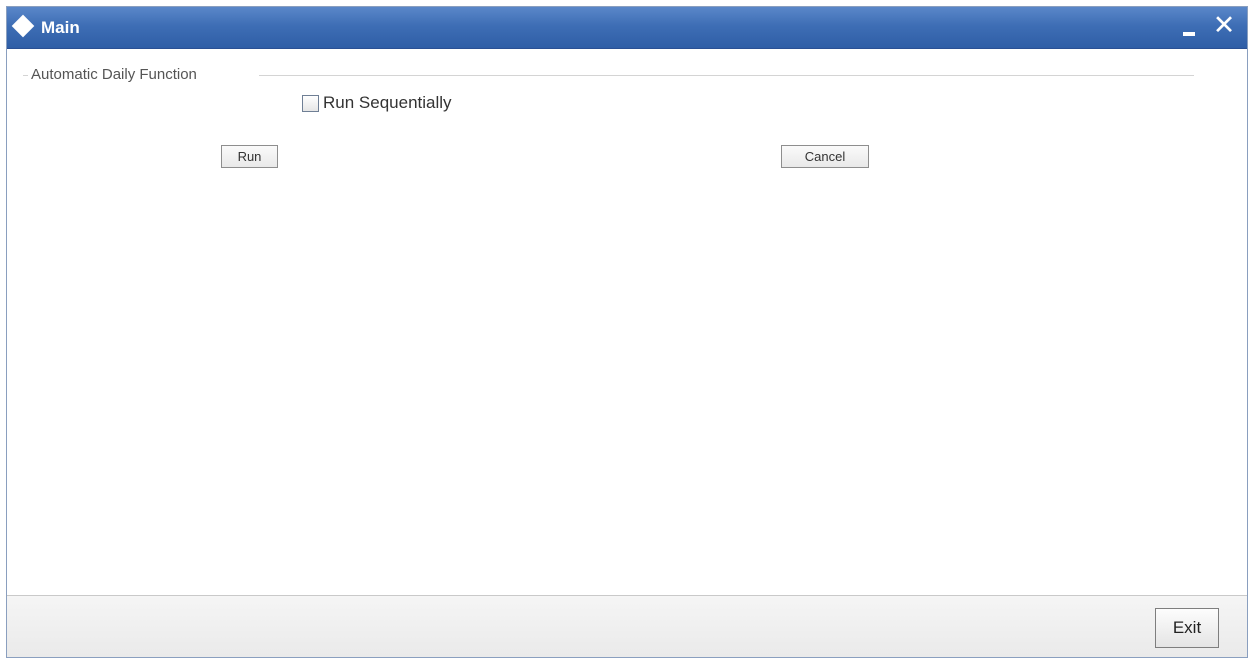 This screenshot has width=1254, height=658. Describe the element at coordinates (387, 103) in the screenshot. I see `run-sequentially-label: Run Sequentially` at that location.